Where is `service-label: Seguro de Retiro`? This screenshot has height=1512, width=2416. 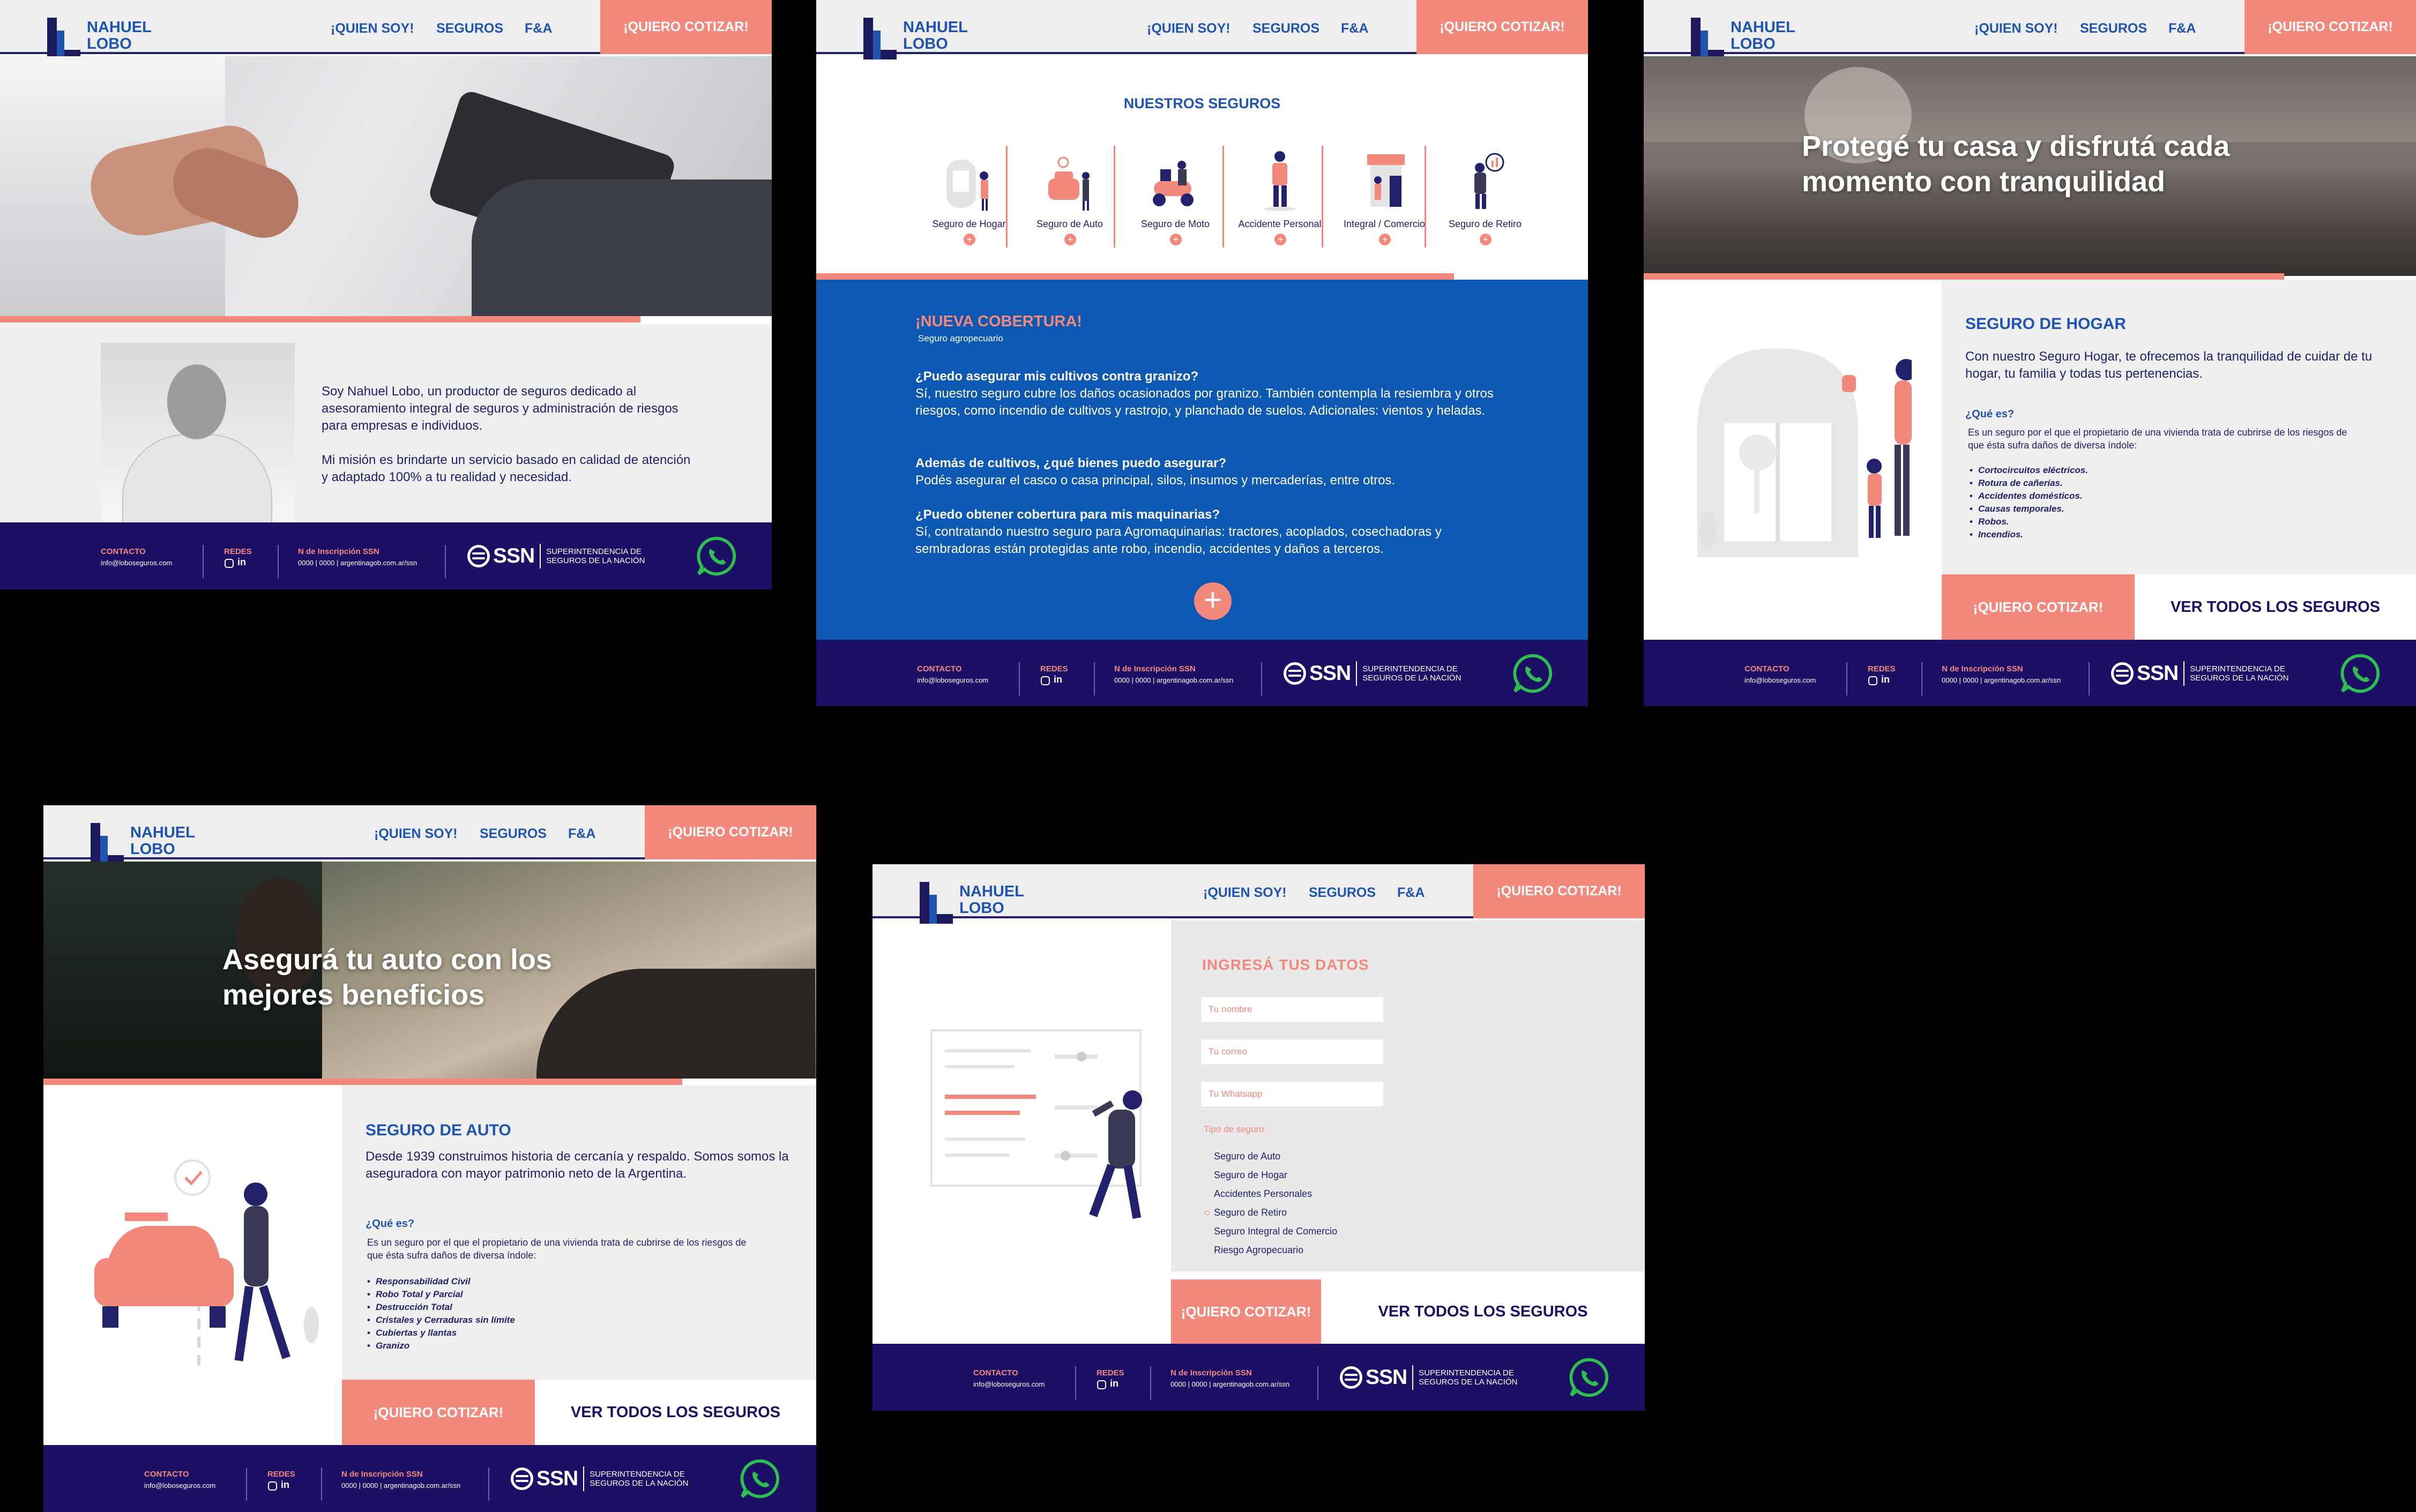 service-label: Seguro de Retiro is located at coordinates (1485, 224).